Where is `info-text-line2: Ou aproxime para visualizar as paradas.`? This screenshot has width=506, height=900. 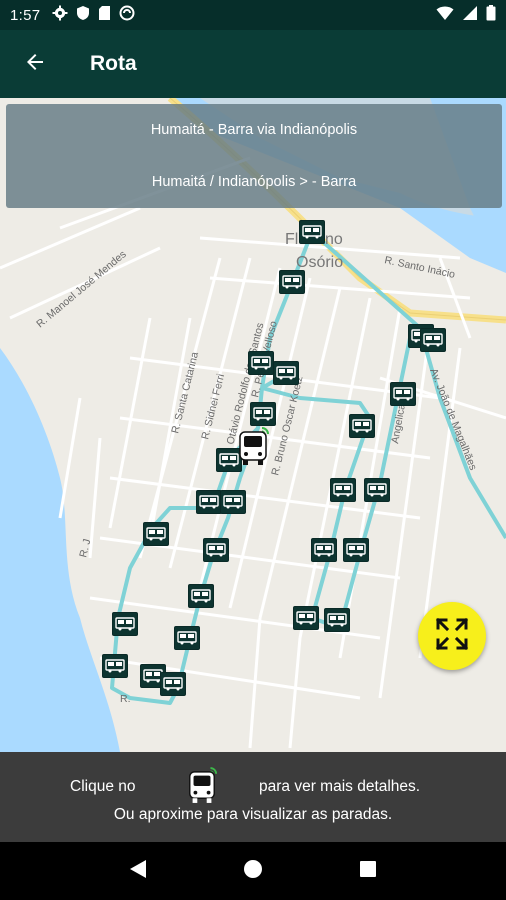 info-text-line2: Ou aproxime para visualizar as paradas. is located at coordinates (253, 814).